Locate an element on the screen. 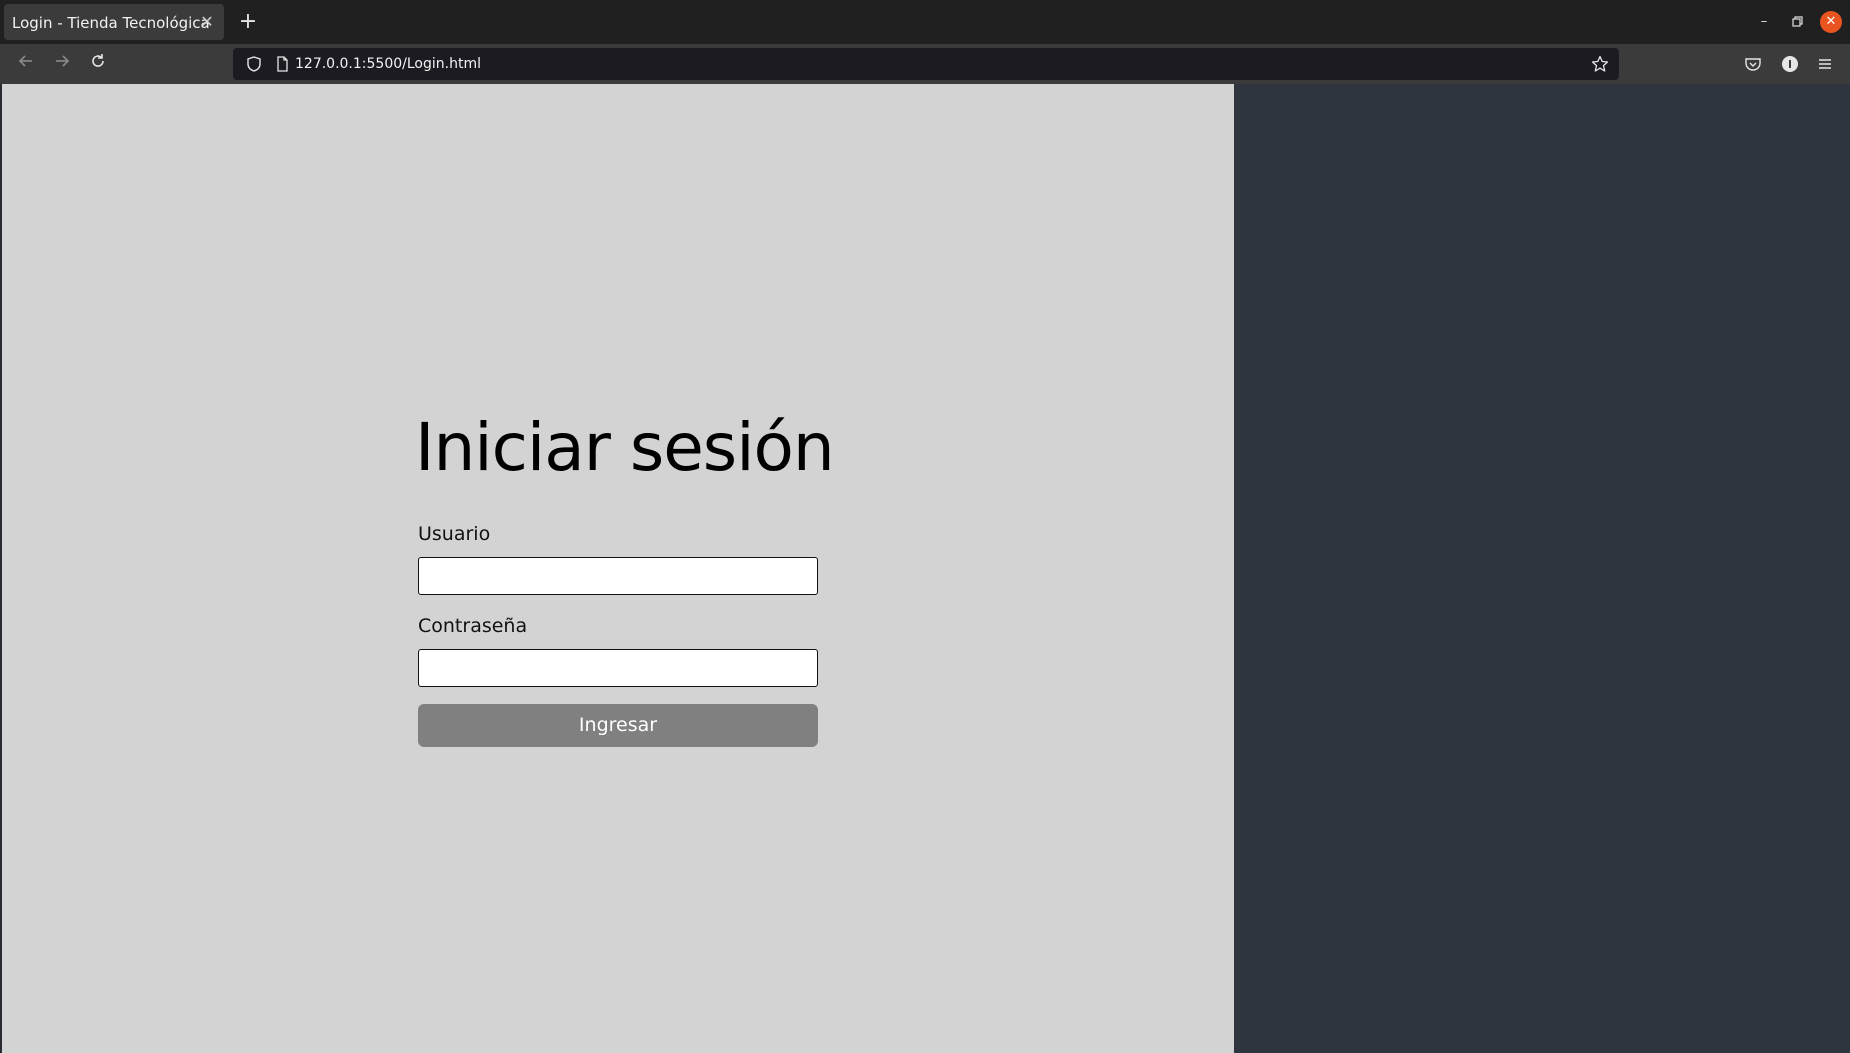 The width and height of the screenshot is (1850, 1053). url-text: 127.0.0.1:5500/Login.html is located at coordinates (388, 64).